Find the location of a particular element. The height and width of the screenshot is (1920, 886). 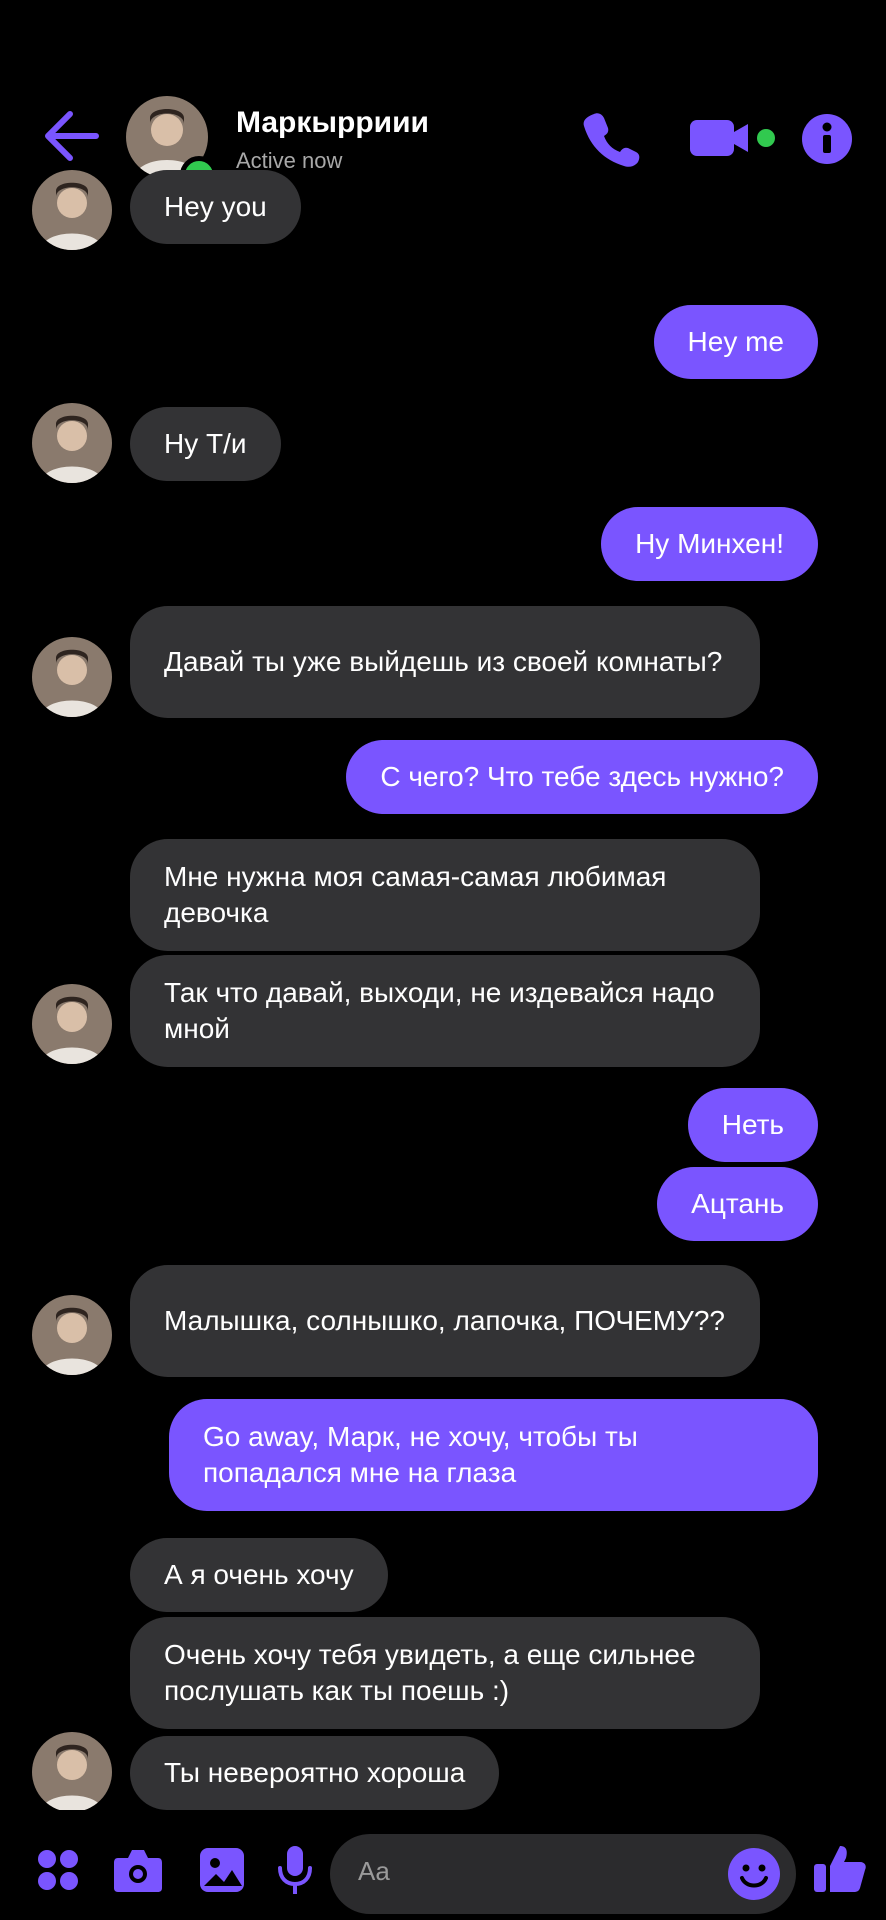

message-outgoing: С чего? Что тебе здесь нужно? is located at coordinates (582, 777).